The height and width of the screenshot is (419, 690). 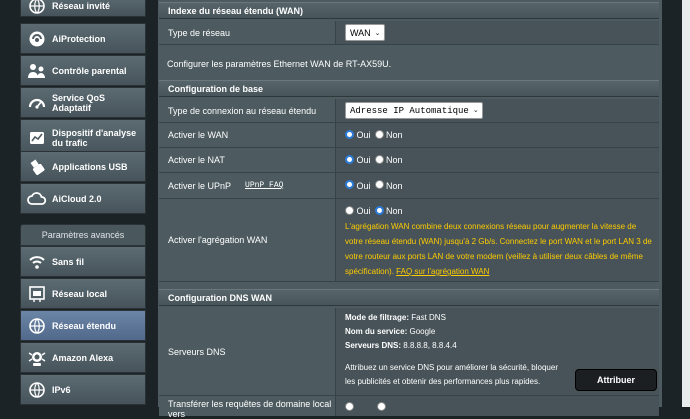 What do you see at coordinates (37, 326) in the screenshot?
I see `wan-icon` at bounding box center [37, 326].